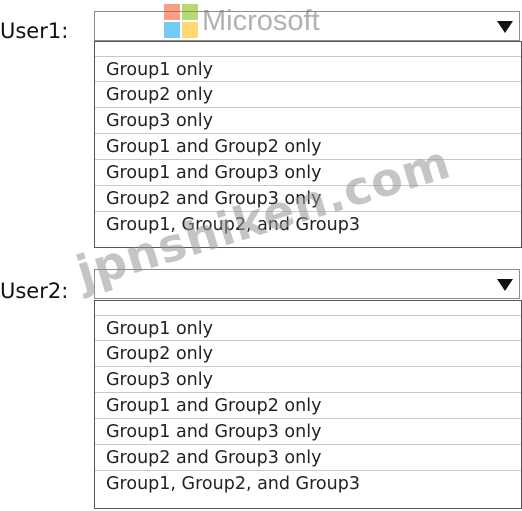 The width and height of the screenshot is (522, 511). What do you see at coordinates (308, 173) in the screenshot?
I see `user1-option: Group1 and Group3 only` at bounding box center [308, 173].